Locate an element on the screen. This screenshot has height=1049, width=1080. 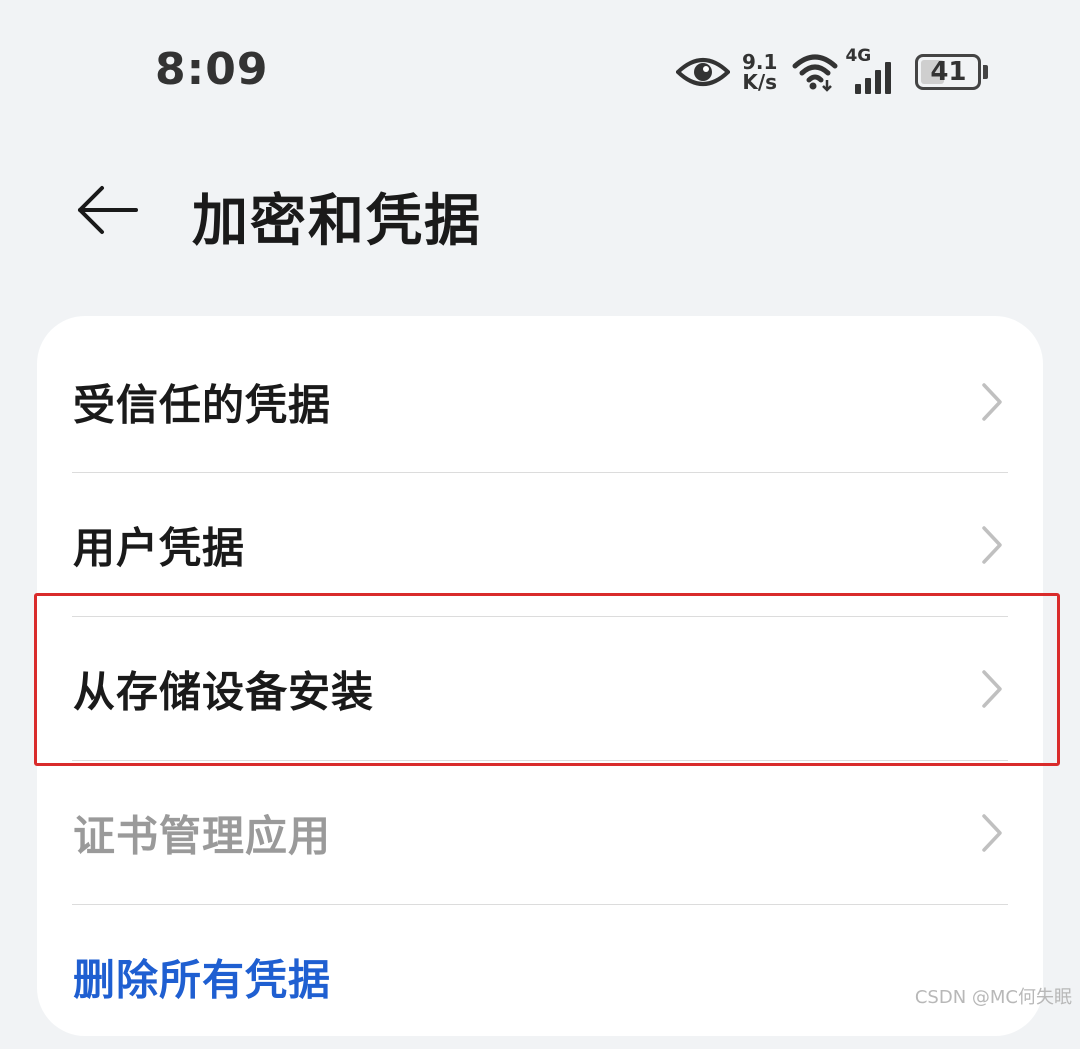
clock: 8:09 is located at coordinates (212, 69).